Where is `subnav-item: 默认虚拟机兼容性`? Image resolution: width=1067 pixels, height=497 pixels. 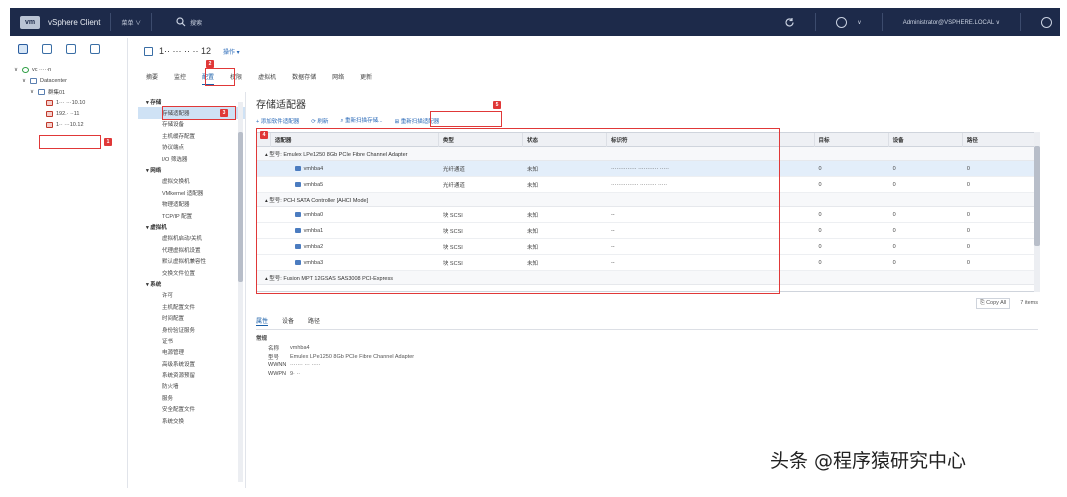 subnav-item: 默认虚拟机兼容性 is located at coordinates (191, 260).